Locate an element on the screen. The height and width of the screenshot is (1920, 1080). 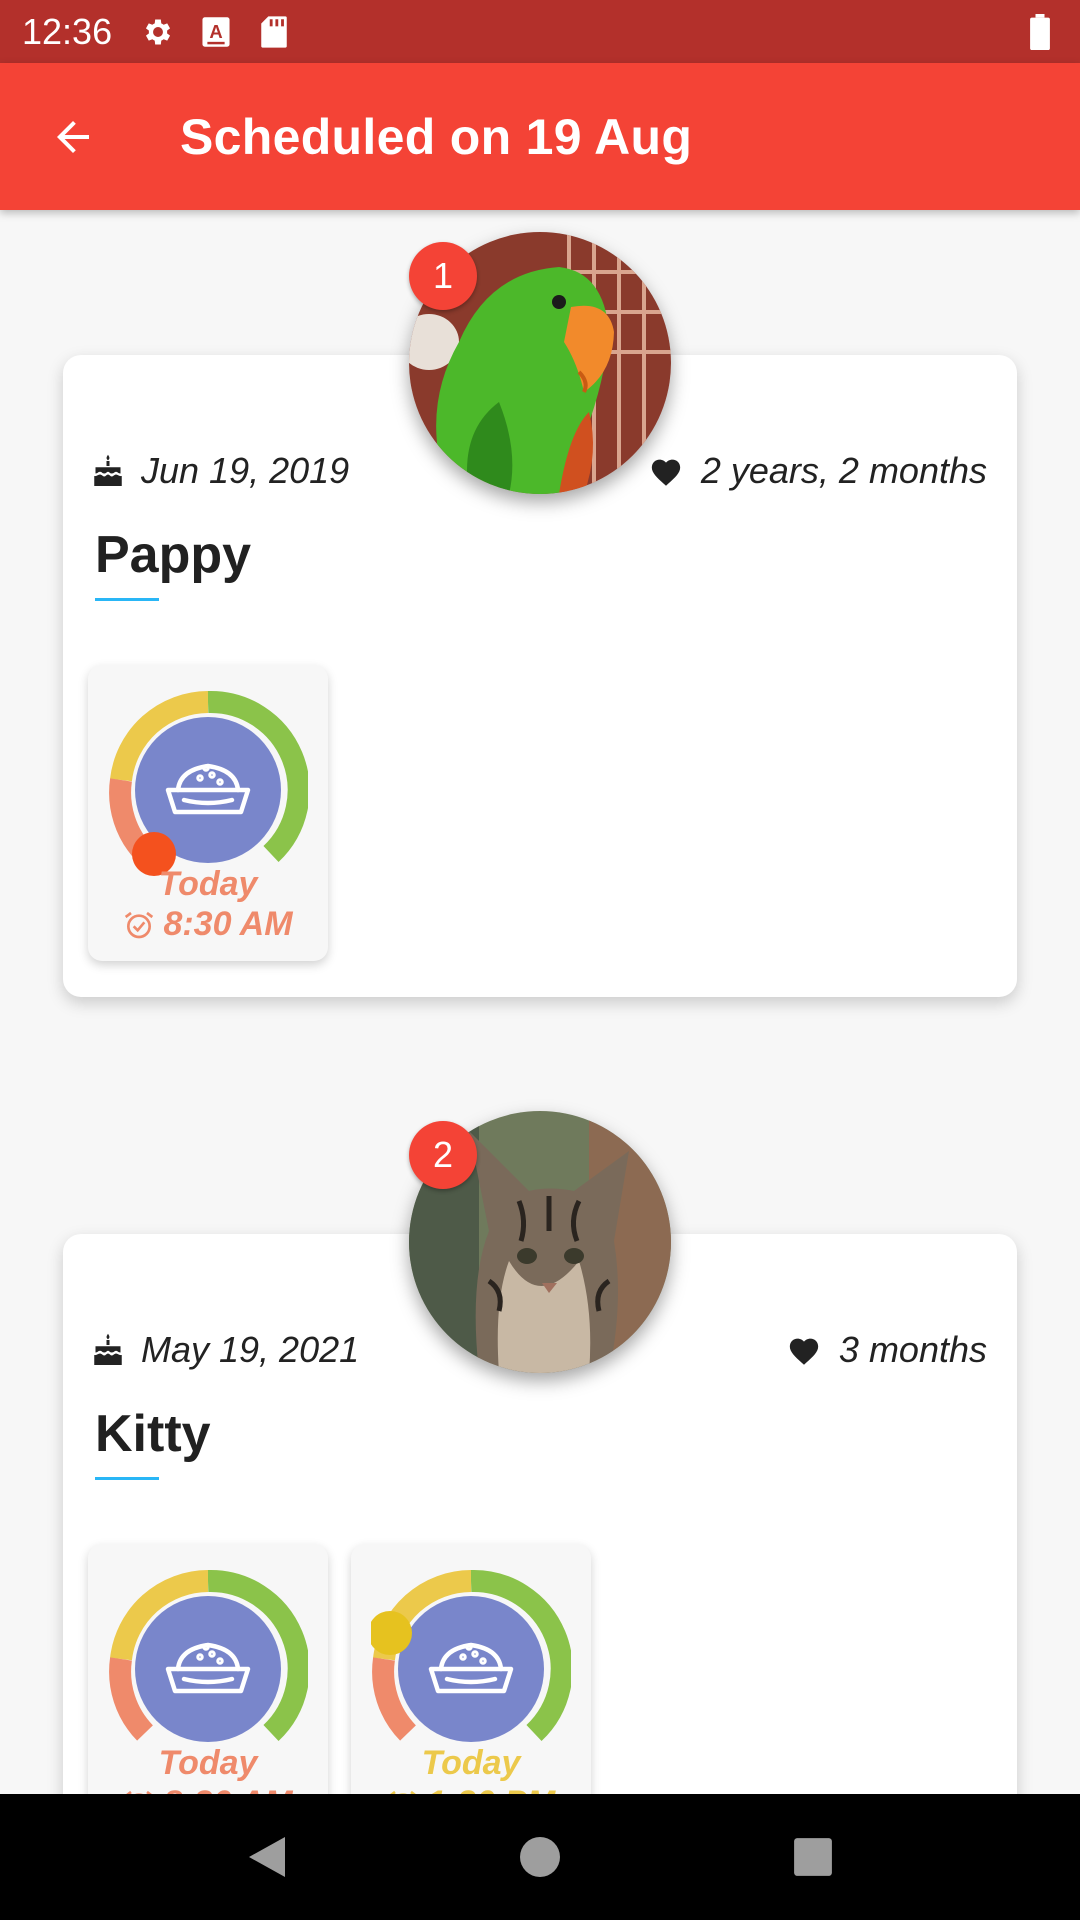
nav-home-button is located at coordinates (540, 1857).